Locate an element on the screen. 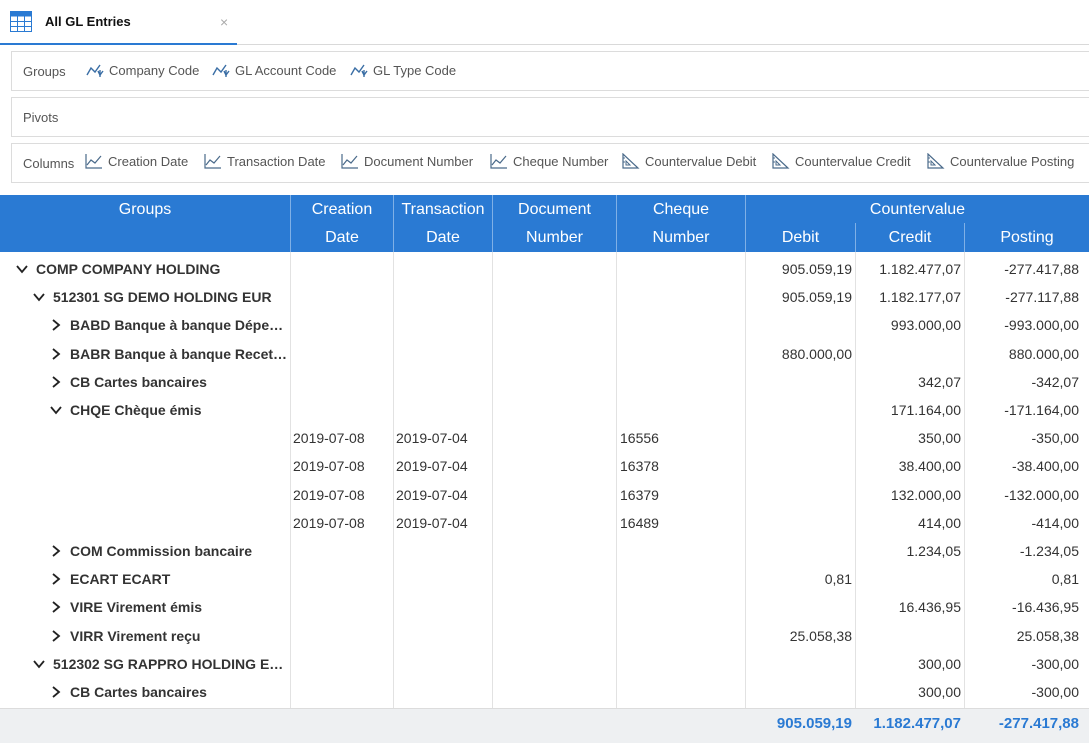 The width and height of the screenshot is (1089, 743). header-creation-line2: Date is located at coordinates (342, 237).